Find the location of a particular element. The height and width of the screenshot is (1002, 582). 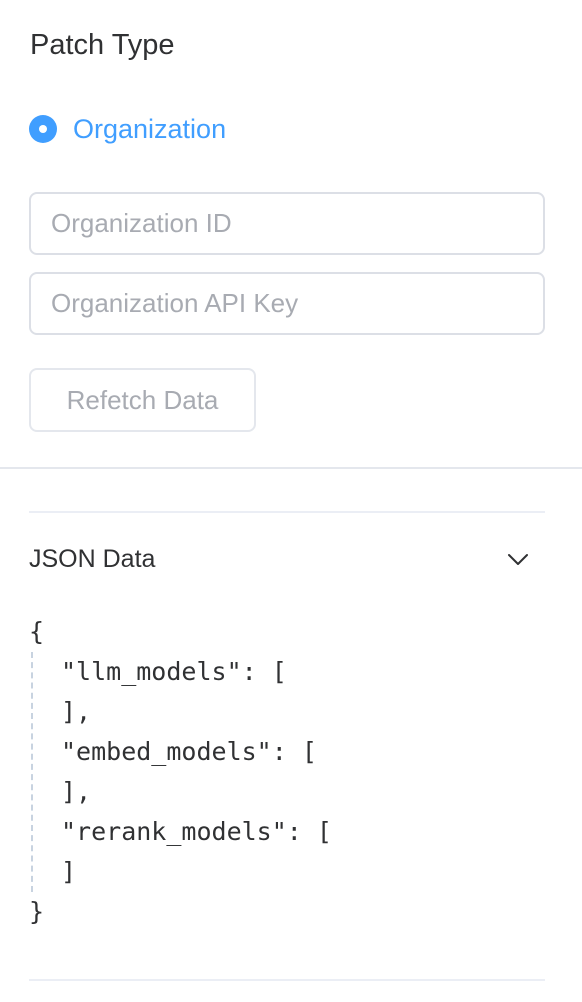

patch-type-title: Patch Type is located at coordinates (102, 45).